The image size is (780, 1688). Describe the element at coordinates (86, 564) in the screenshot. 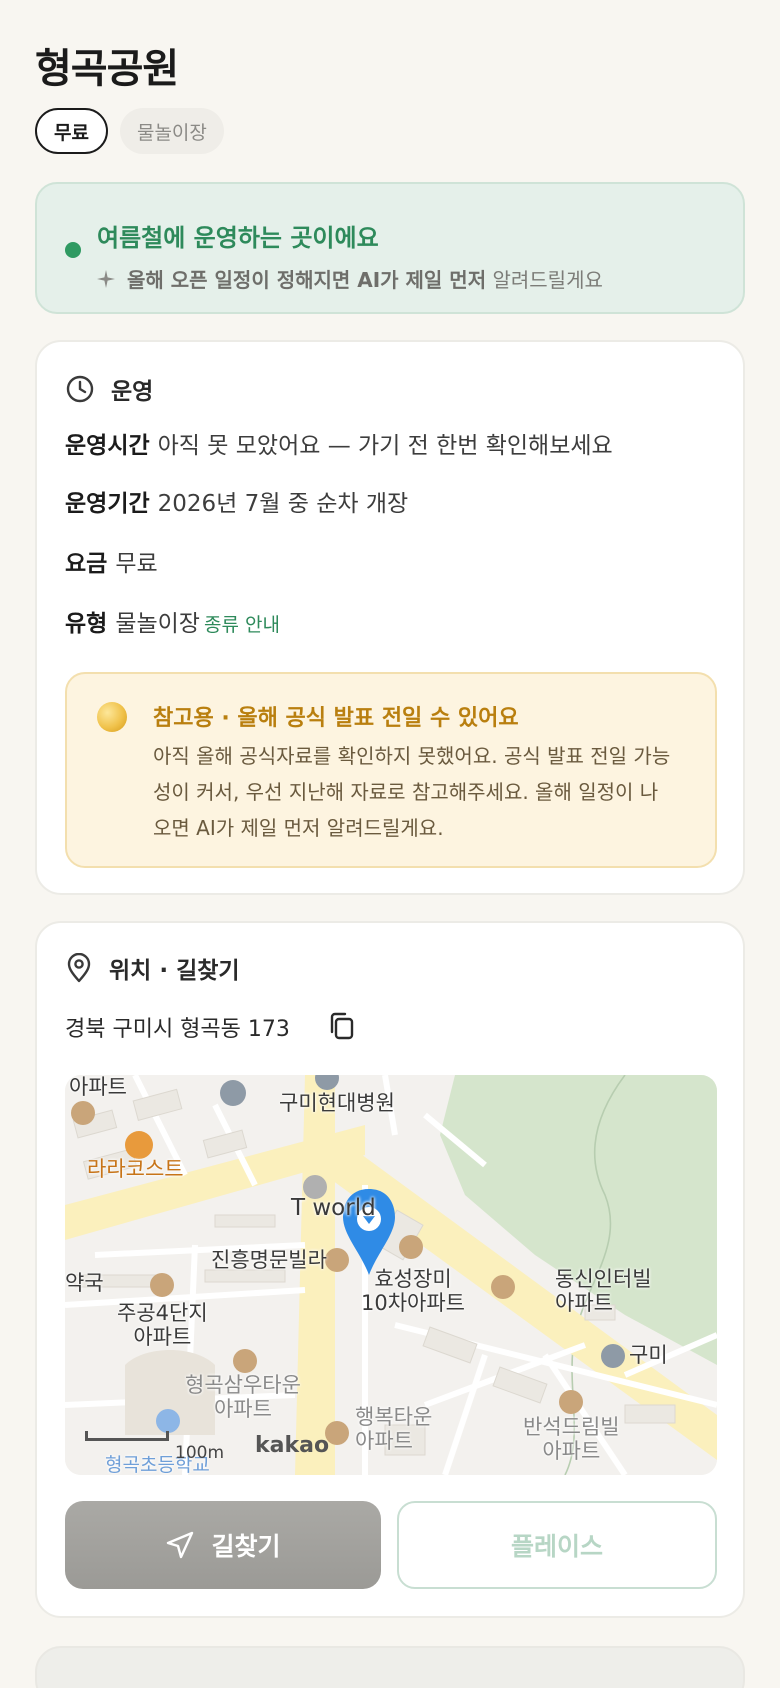

I see `row-fee-key: 요금` at that location.